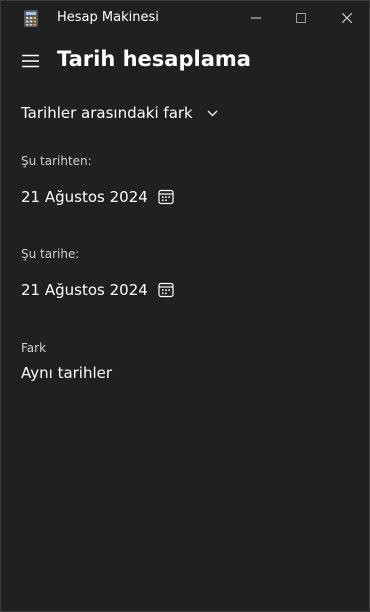 The width and height of the screenshot is (370, 612). I want to click on minimize-icon, so click(256, 18).